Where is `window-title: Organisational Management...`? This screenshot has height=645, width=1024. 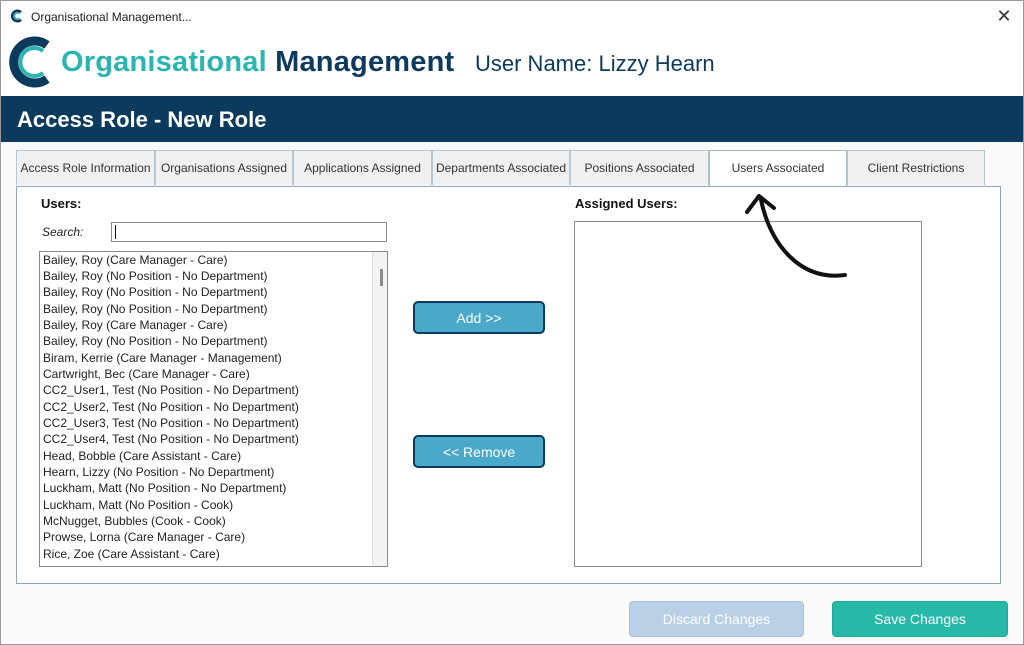 window-title: Organisational Management... is located at coordinates (111, 17).